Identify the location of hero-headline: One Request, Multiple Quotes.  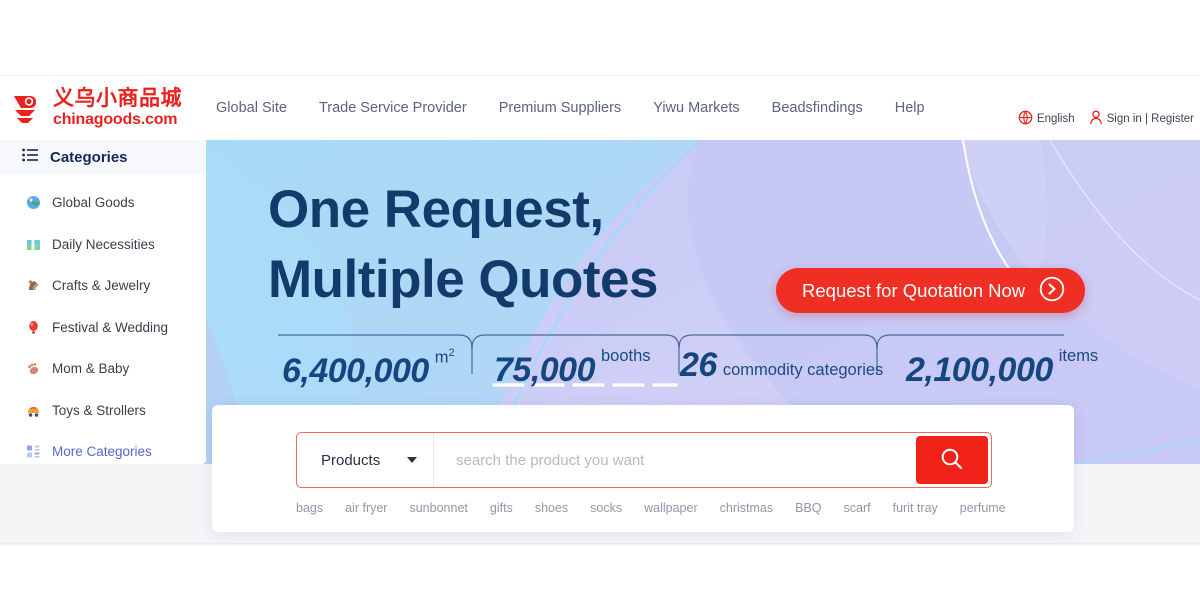
(463, 245).